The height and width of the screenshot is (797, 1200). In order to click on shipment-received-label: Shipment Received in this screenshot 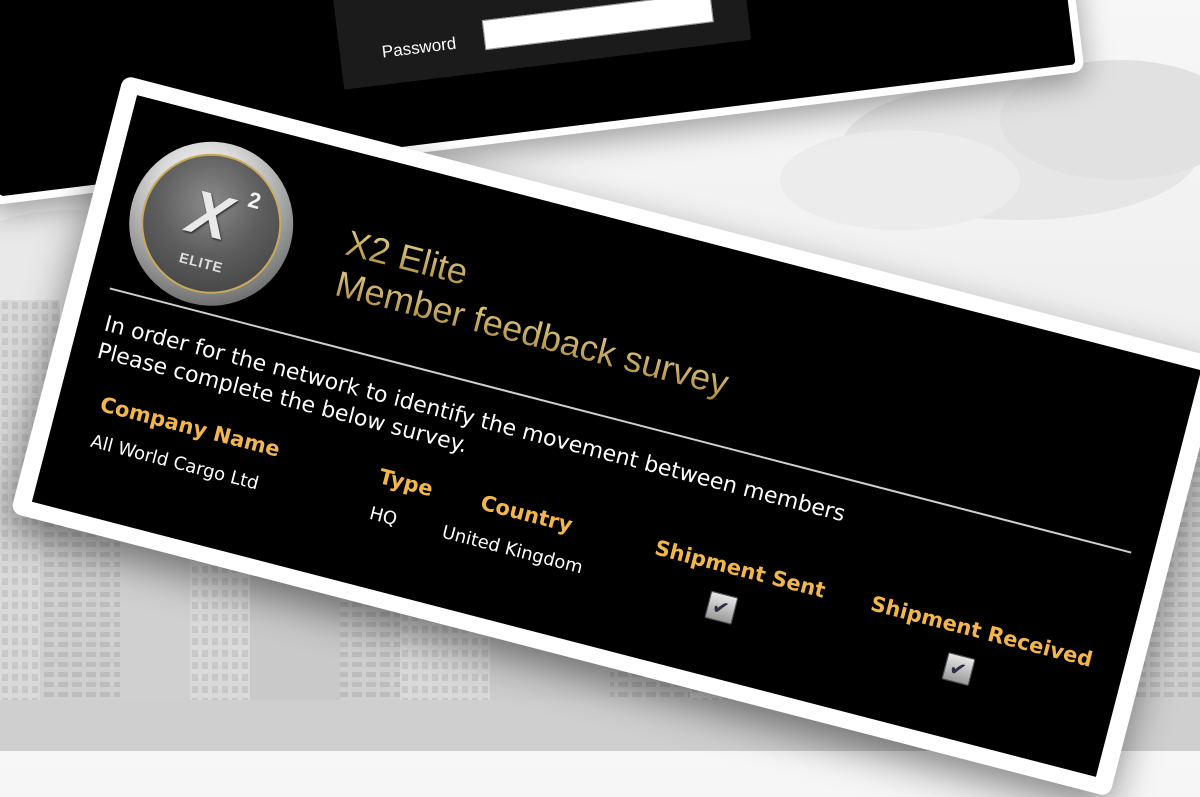, I will do `click(982, 631)`.